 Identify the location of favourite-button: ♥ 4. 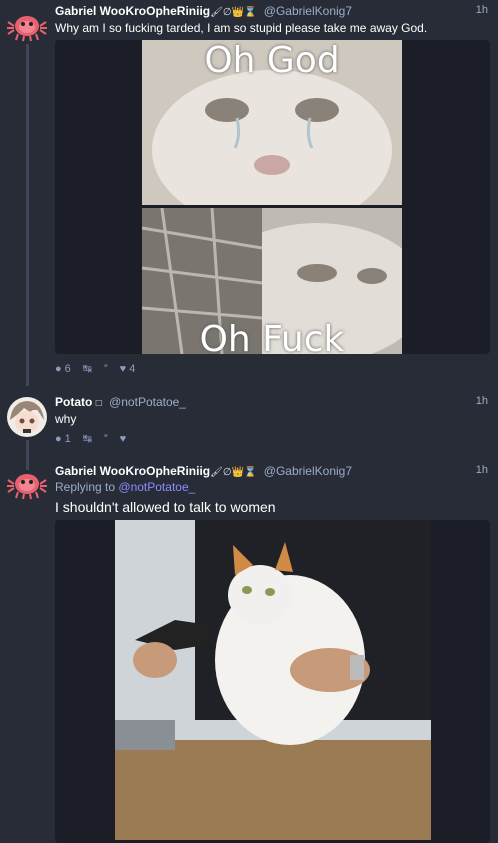
(128, 369).